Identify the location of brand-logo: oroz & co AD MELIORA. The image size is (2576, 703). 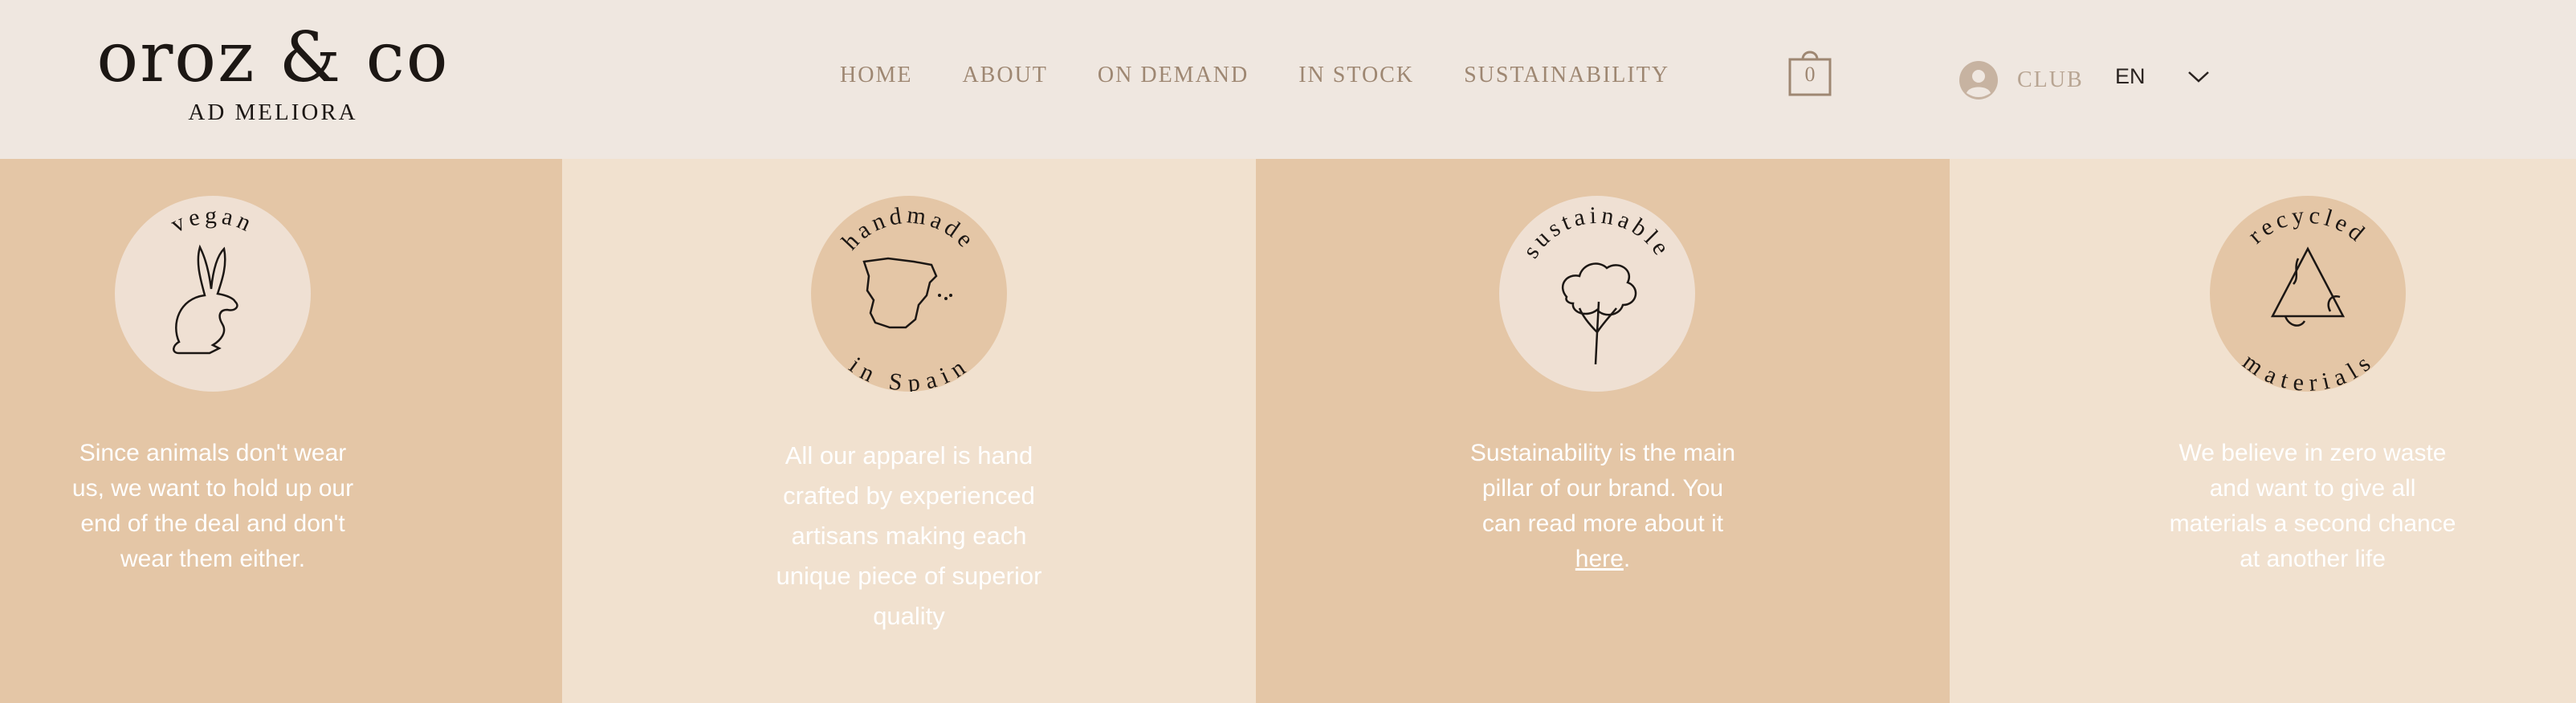
(273, 74).